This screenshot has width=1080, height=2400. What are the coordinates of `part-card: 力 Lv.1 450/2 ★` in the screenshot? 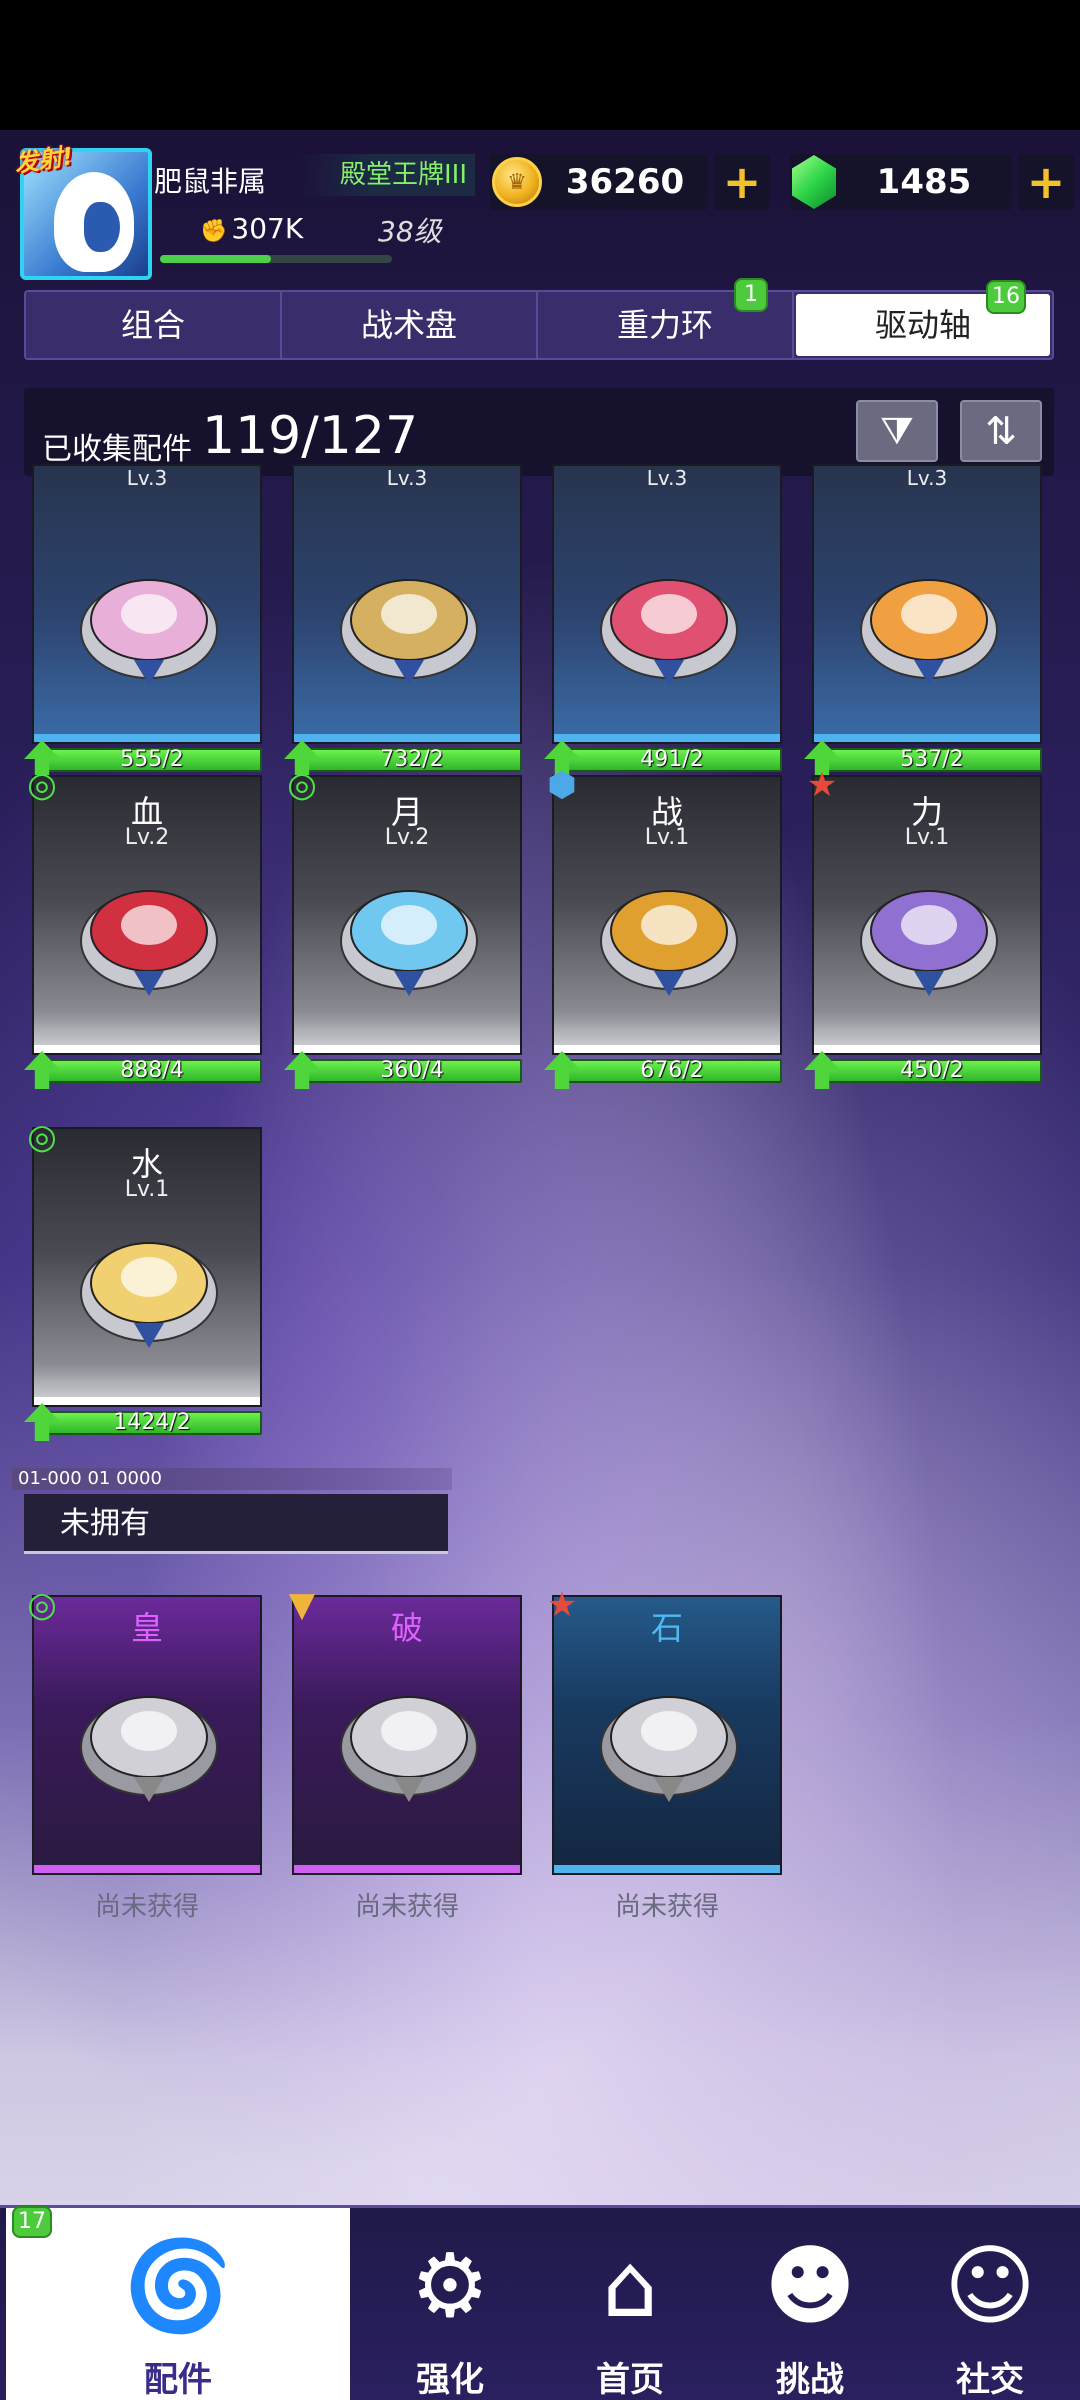 It's located at (923, 927).